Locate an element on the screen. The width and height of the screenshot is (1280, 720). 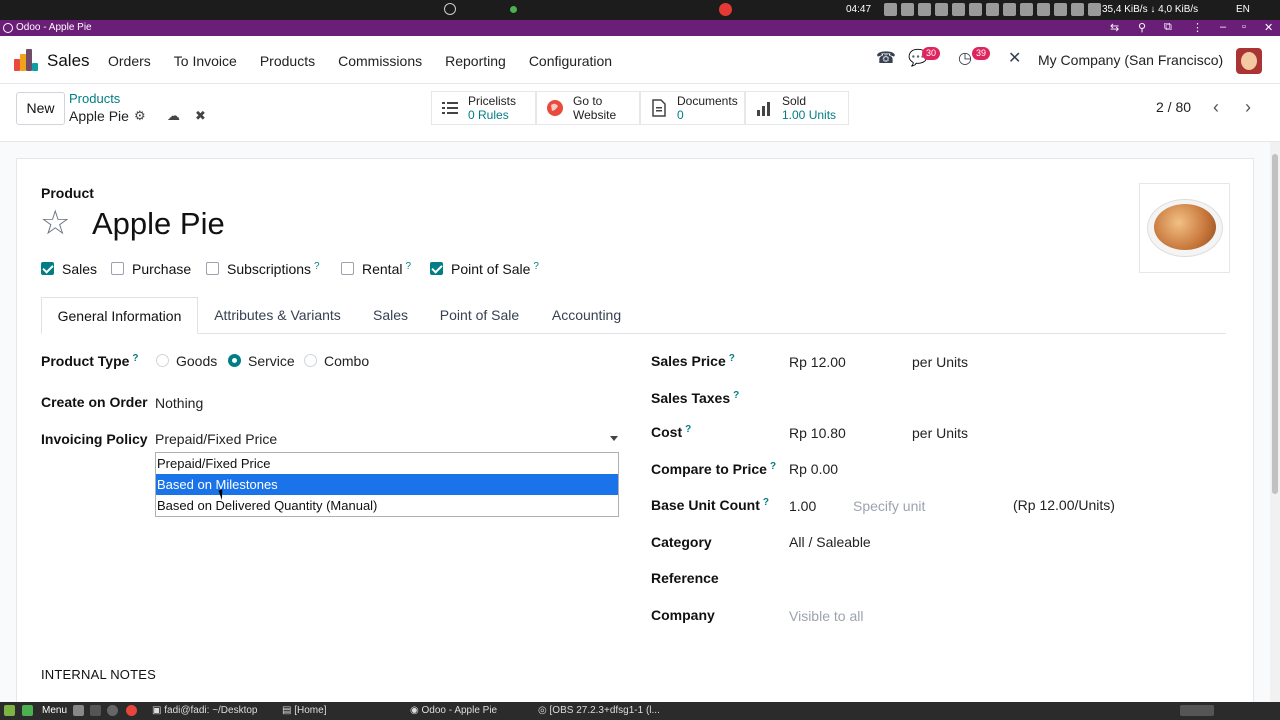
favorite-star-icon: ☆ is located at coordinates (55, 223).